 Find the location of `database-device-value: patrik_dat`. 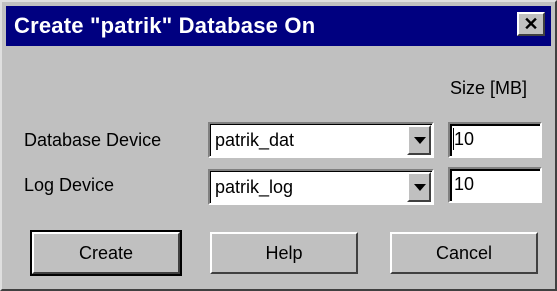

database-device-value: patrik_dat is located at coordinates (255, 140).